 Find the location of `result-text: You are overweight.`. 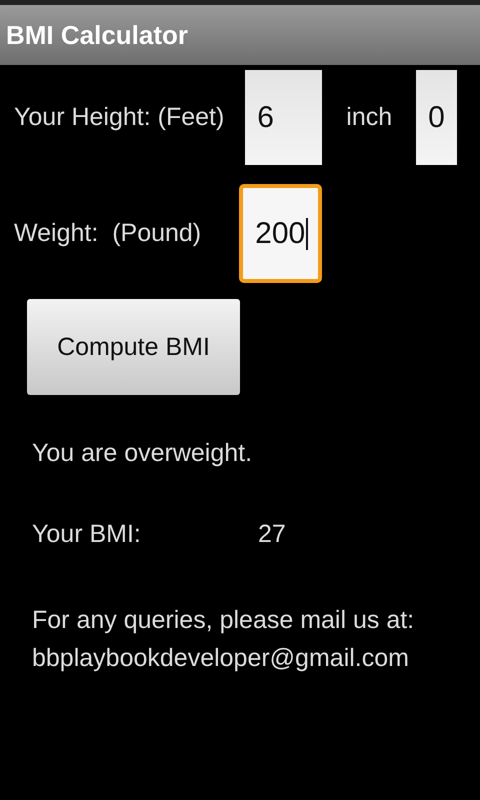

result-text: You are overweight. is located at coordinates (143, 453).